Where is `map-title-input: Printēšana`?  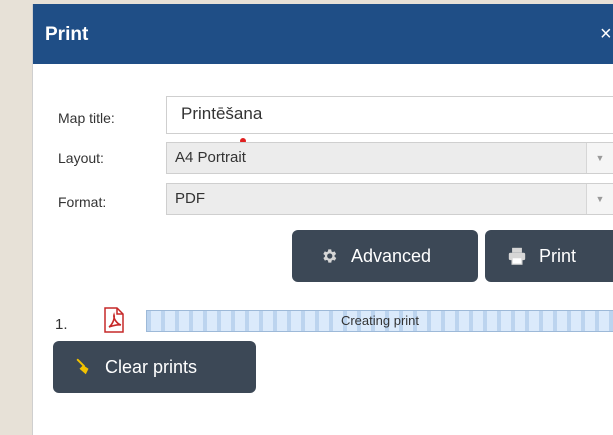 map-title-input: Printēšana is located at coordinates (389, 115).